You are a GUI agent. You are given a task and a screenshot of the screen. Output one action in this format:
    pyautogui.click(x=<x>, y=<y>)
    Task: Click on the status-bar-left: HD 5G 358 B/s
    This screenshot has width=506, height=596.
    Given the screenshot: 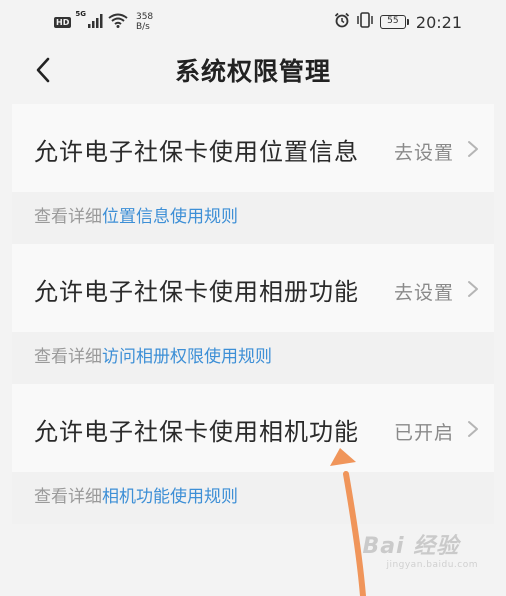 What is the action you would take?
    pyautogui.click(x=103, y=21)
    